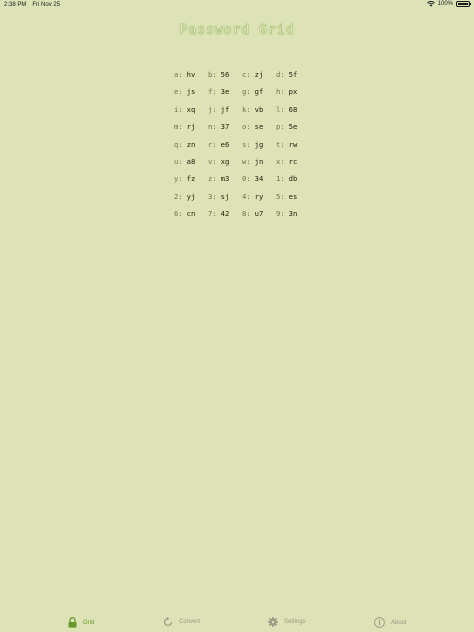 Image resolution: width=474 pixels, height=632 pixels. Describe the element at coordinates (81, 622) in the screenshot. I see `tab-grid: Grid` at that location.